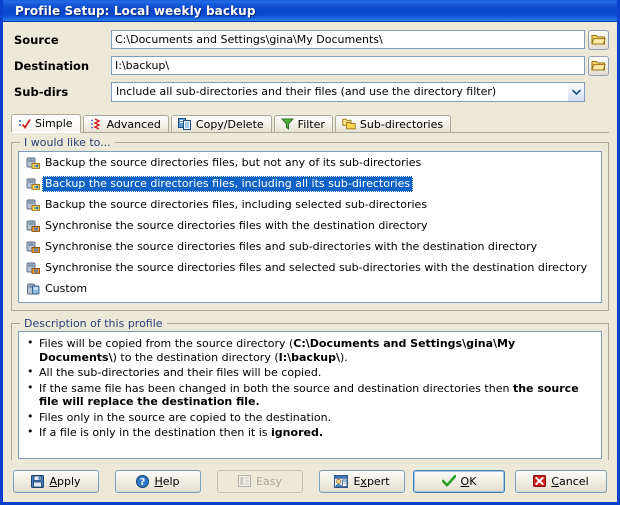 The image size is (620, 505). What do you see at coordinates (459, 481) in the screenshot?
I see `ok-button: OK` at bounding box center [459, 481].